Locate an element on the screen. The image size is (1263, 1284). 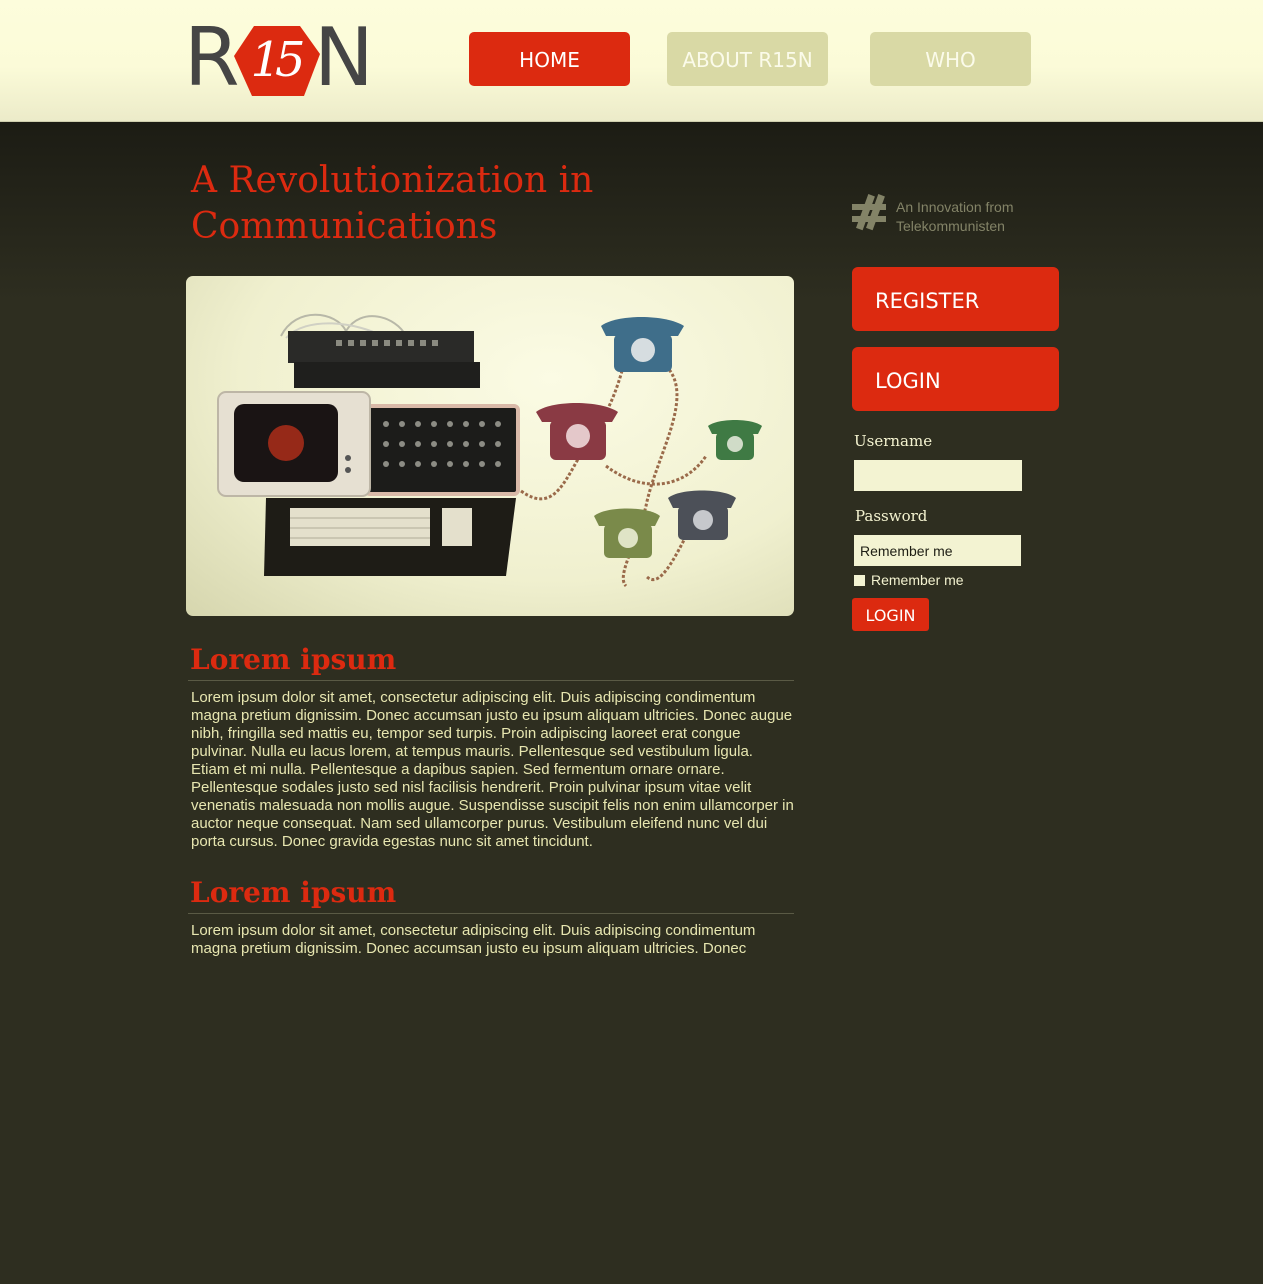
logo-badge-number: 15 is located at coordinates (277, 60).